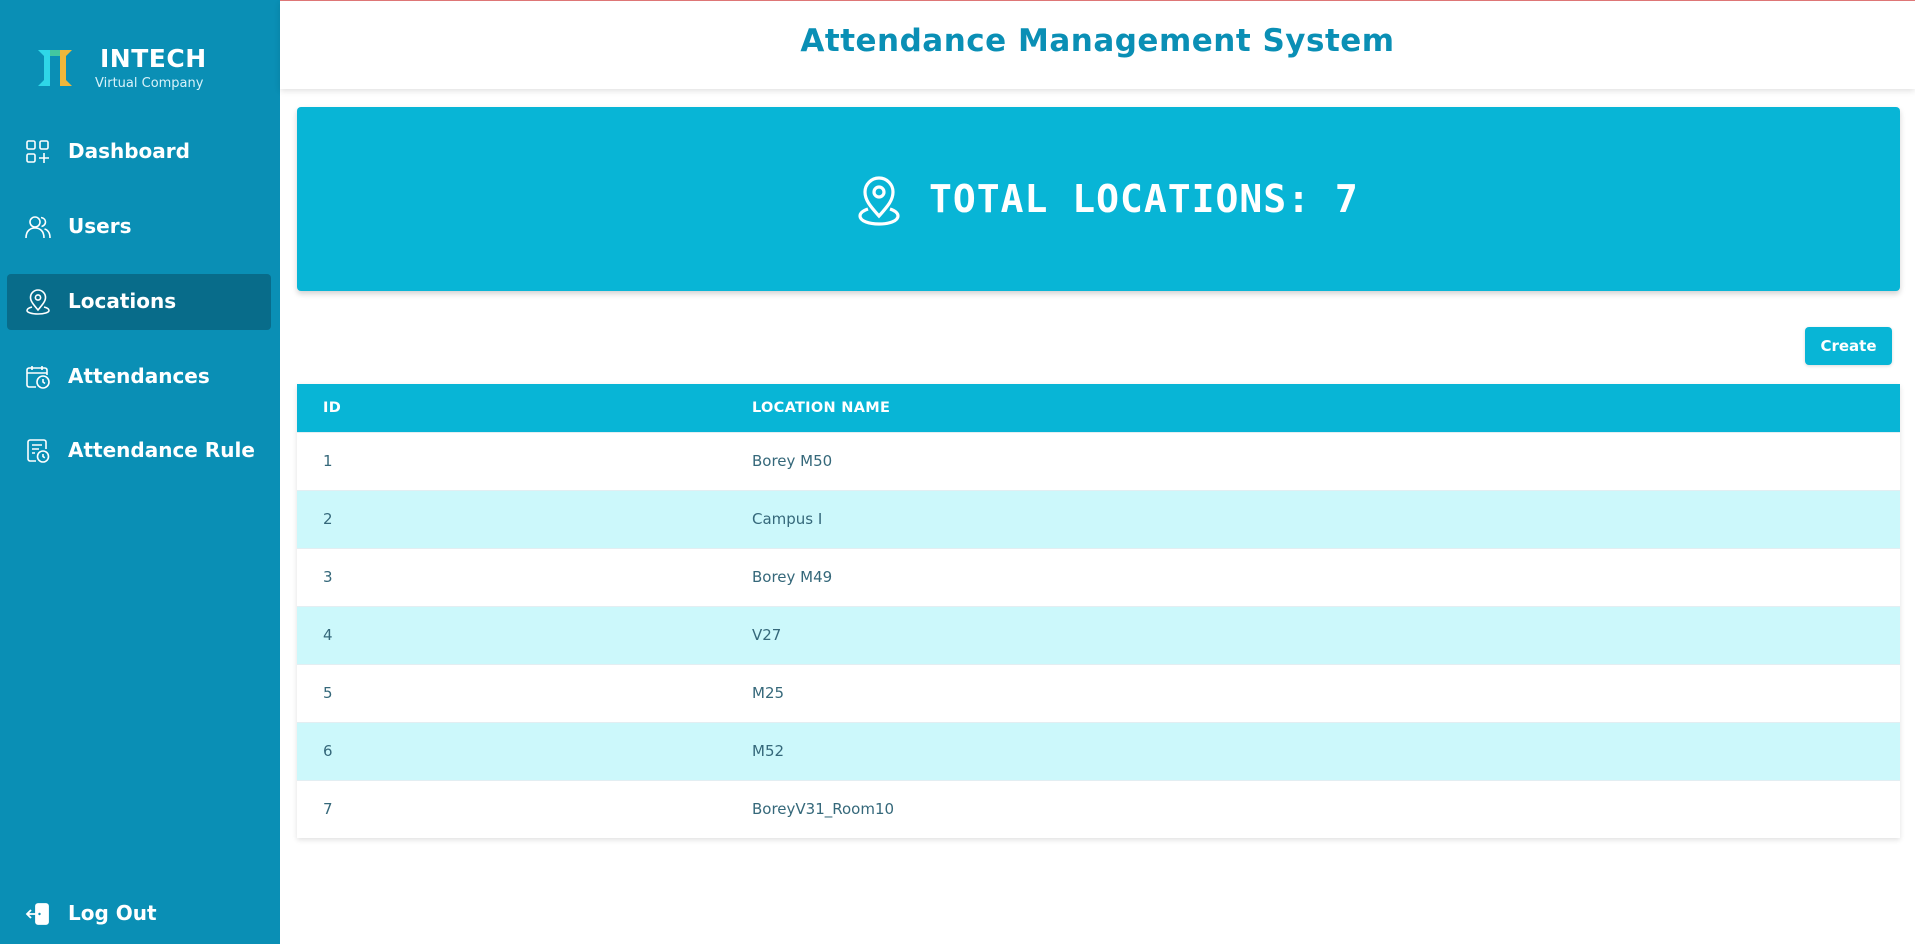 The image size is (1915, 944). What do you see at coordinates (332, 408) in the screenshot?
I see `column-header-id: ID` at bounding box center [332, 408].